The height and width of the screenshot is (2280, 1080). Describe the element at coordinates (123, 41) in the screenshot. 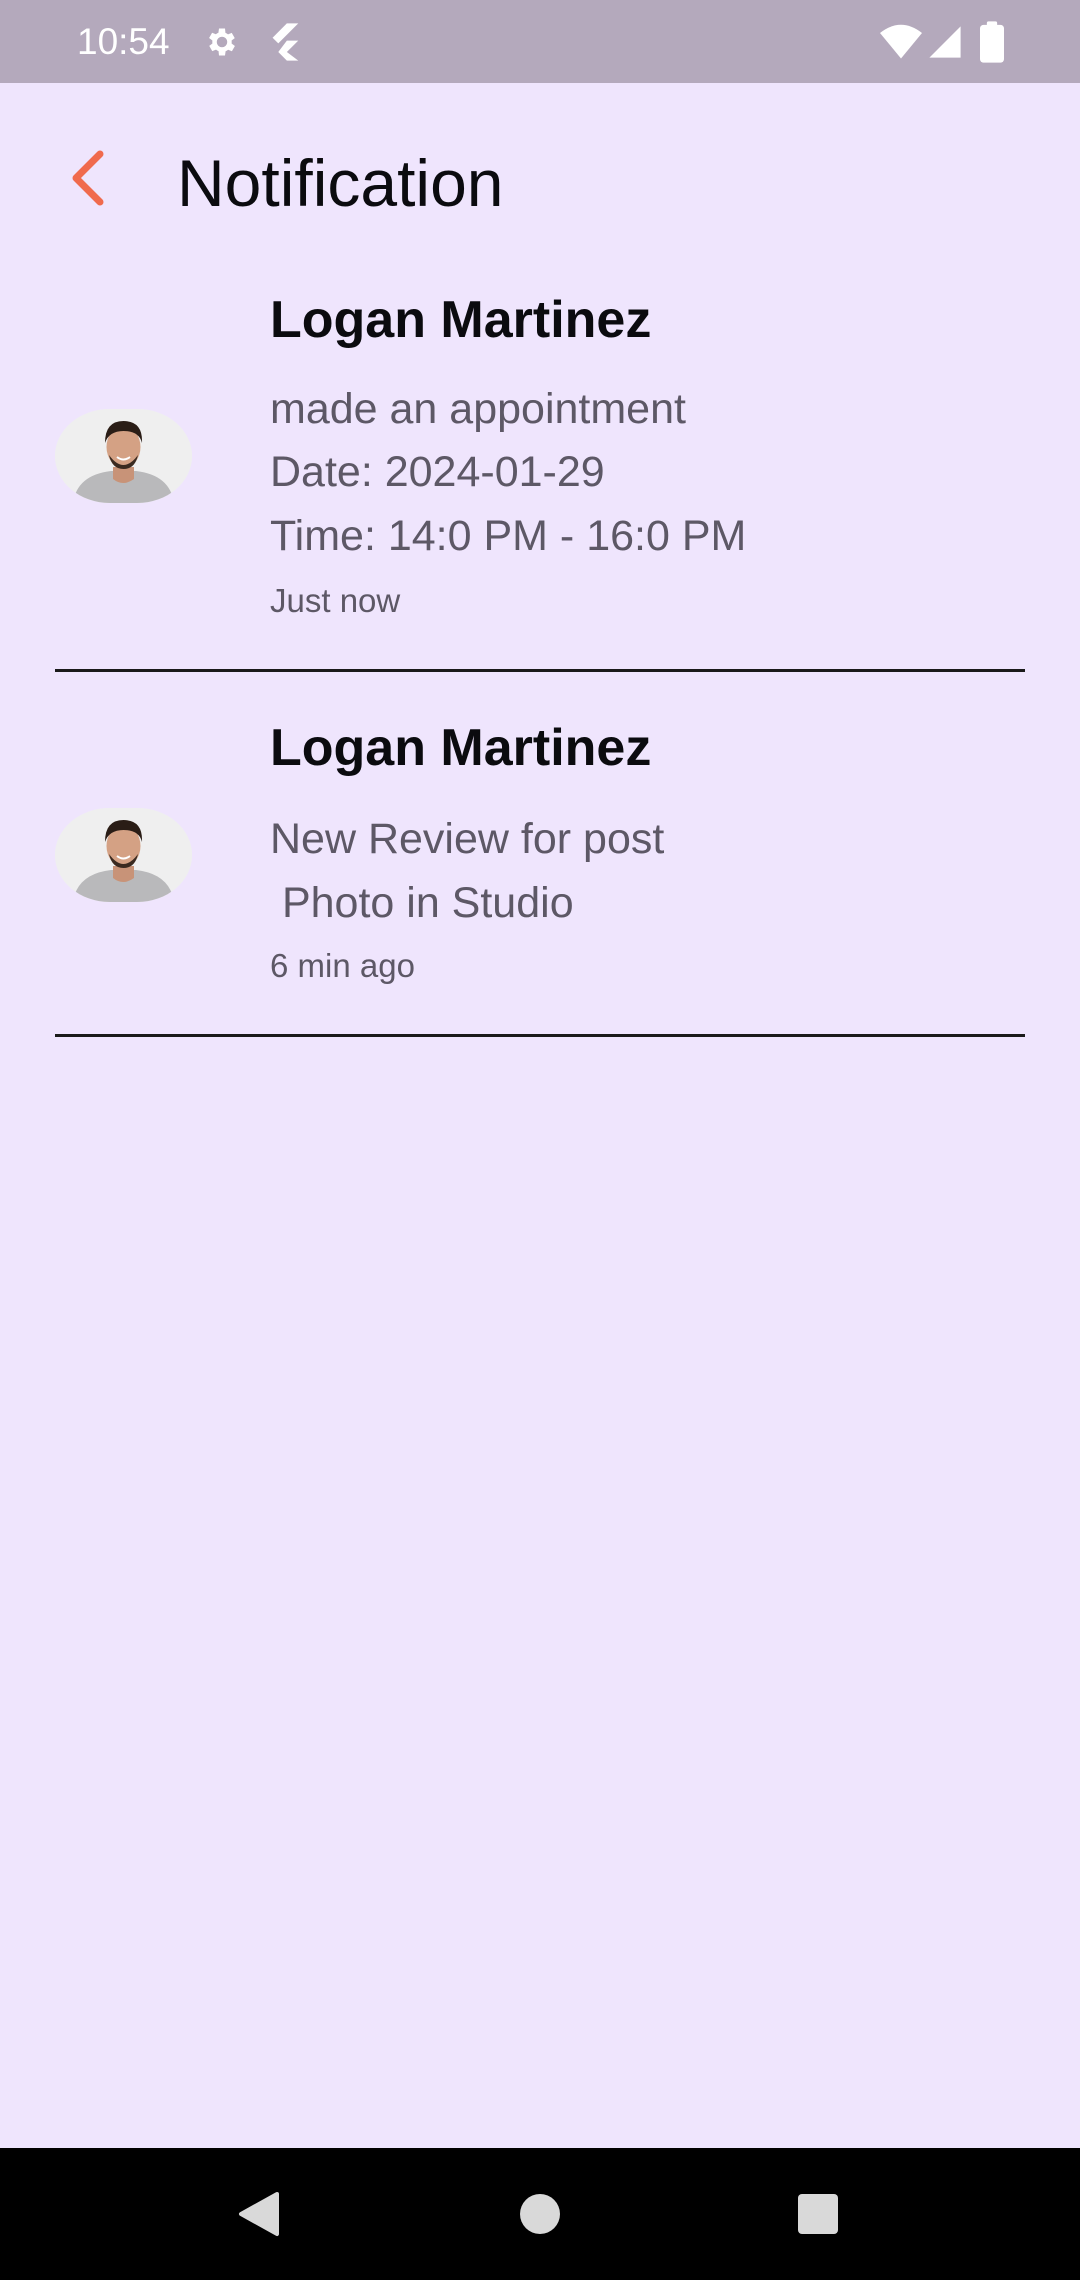

I see `status-time: 10:54` at that location.